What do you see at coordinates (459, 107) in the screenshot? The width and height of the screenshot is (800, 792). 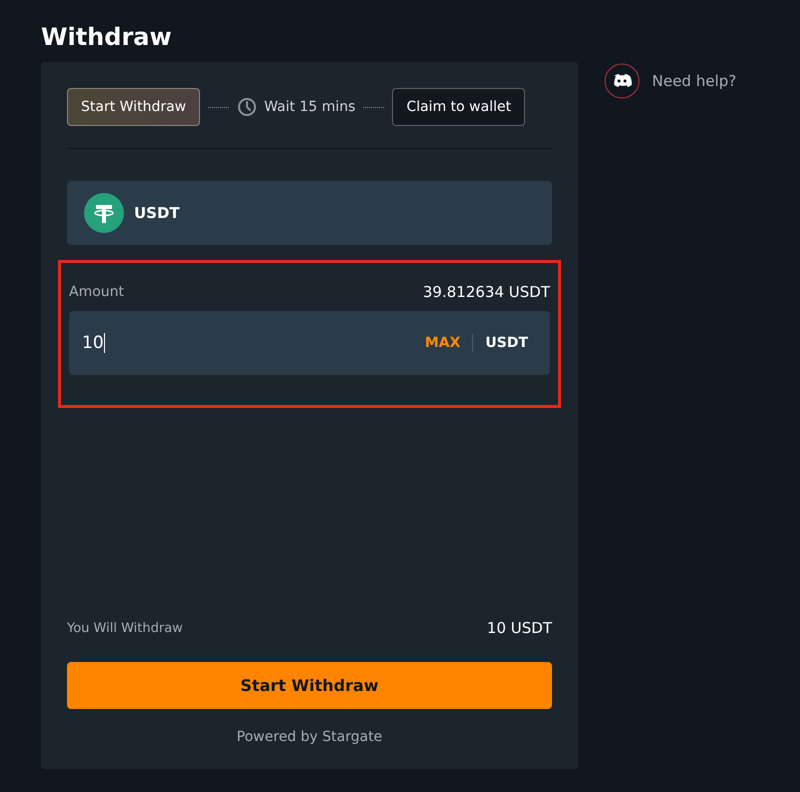 I see `step-button: Claim to wallet` at bounding box center [459, 107].